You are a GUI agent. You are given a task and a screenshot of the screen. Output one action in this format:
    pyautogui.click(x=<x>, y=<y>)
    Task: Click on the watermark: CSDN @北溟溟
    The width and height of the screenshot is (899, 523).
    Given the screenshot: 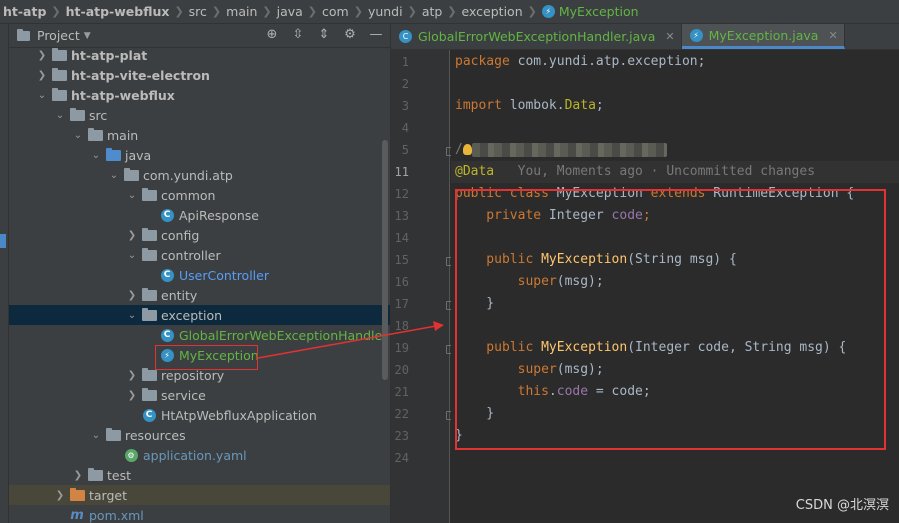 What is the action you would take?
    pyautogui.click(x=842, y=505)
    